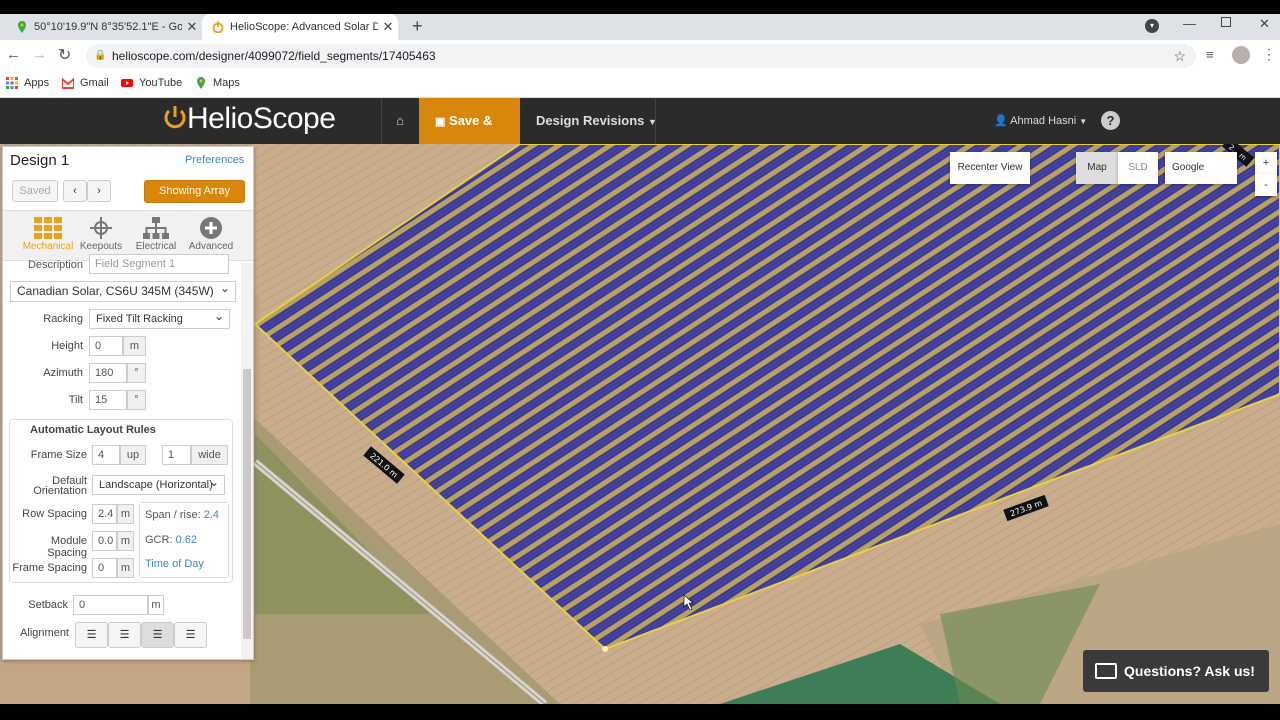 Image resolution: width=1280 pixels, height=720 pixels. What do you see at coordinates (125, 568) in the screenshot?
I see `unit-m: m` at bounding box center [125, 568].